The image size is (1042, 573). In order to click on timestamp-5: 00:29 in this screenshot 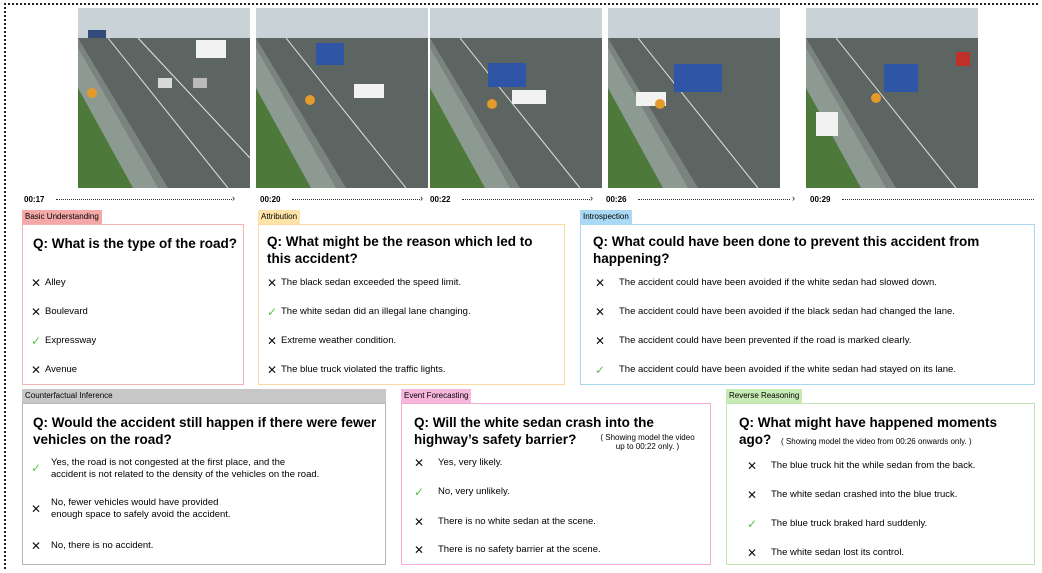, I will do `click(820, 199)`.